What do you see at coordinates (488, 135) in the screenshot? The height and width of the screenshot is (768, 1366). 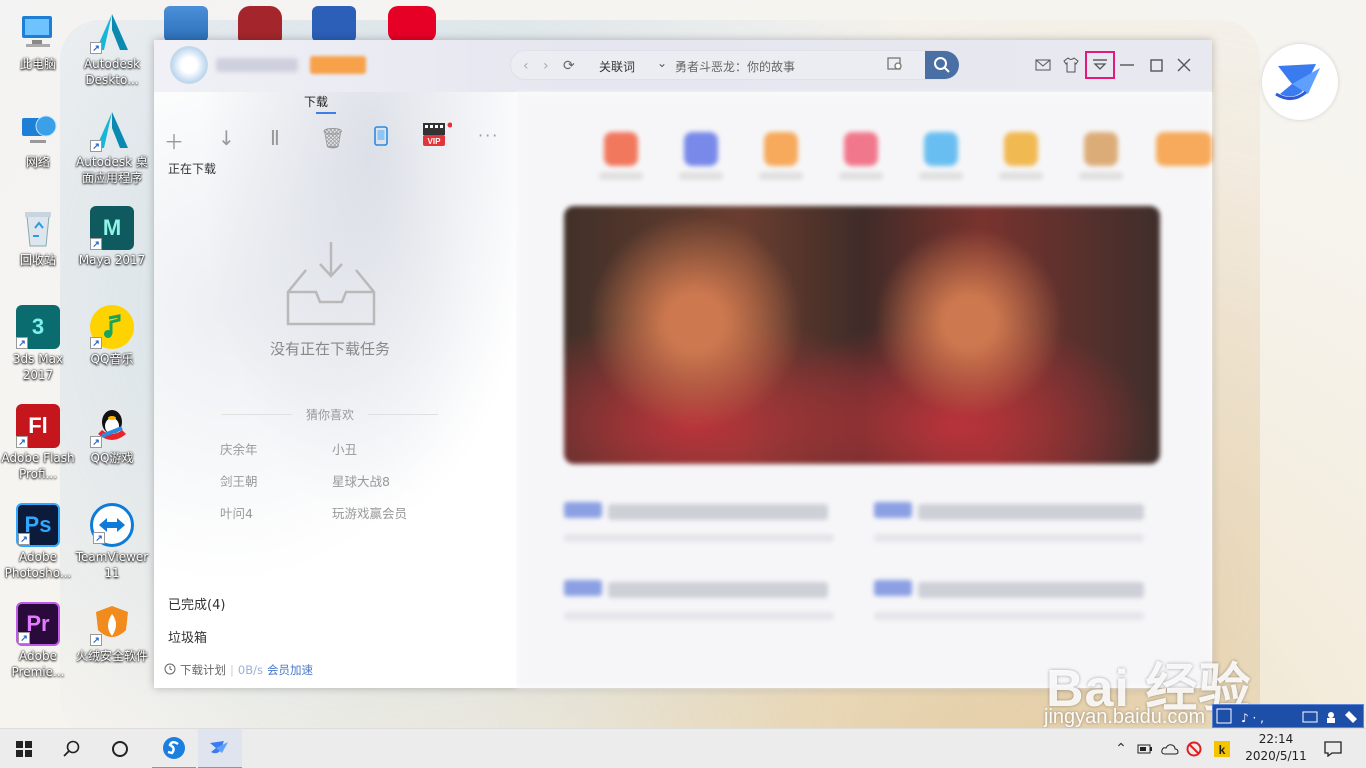 I see `more-icon: ···` at bounding box center [488, 135].